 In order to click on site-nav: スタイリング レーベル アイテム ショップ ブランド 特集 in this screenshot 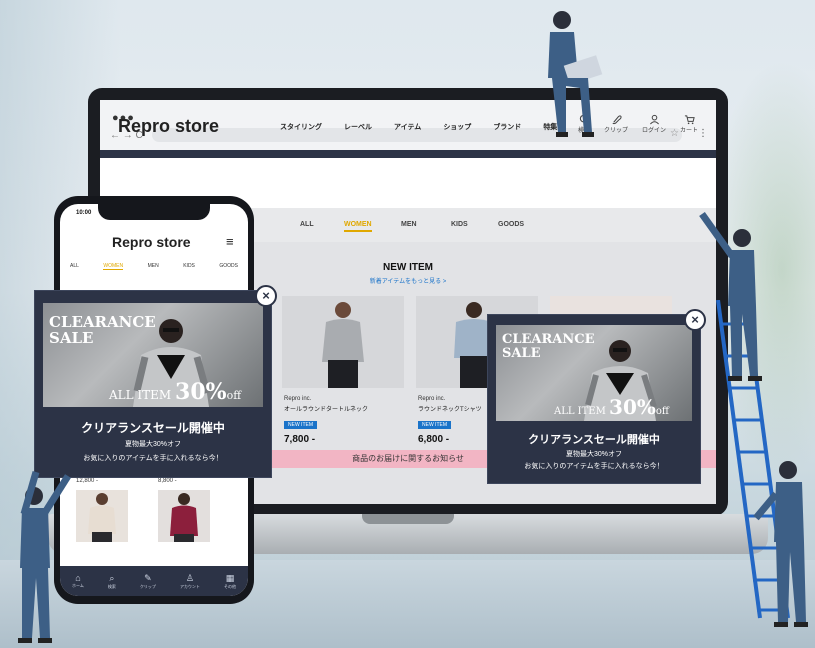, I will do `click(418, 127)`.